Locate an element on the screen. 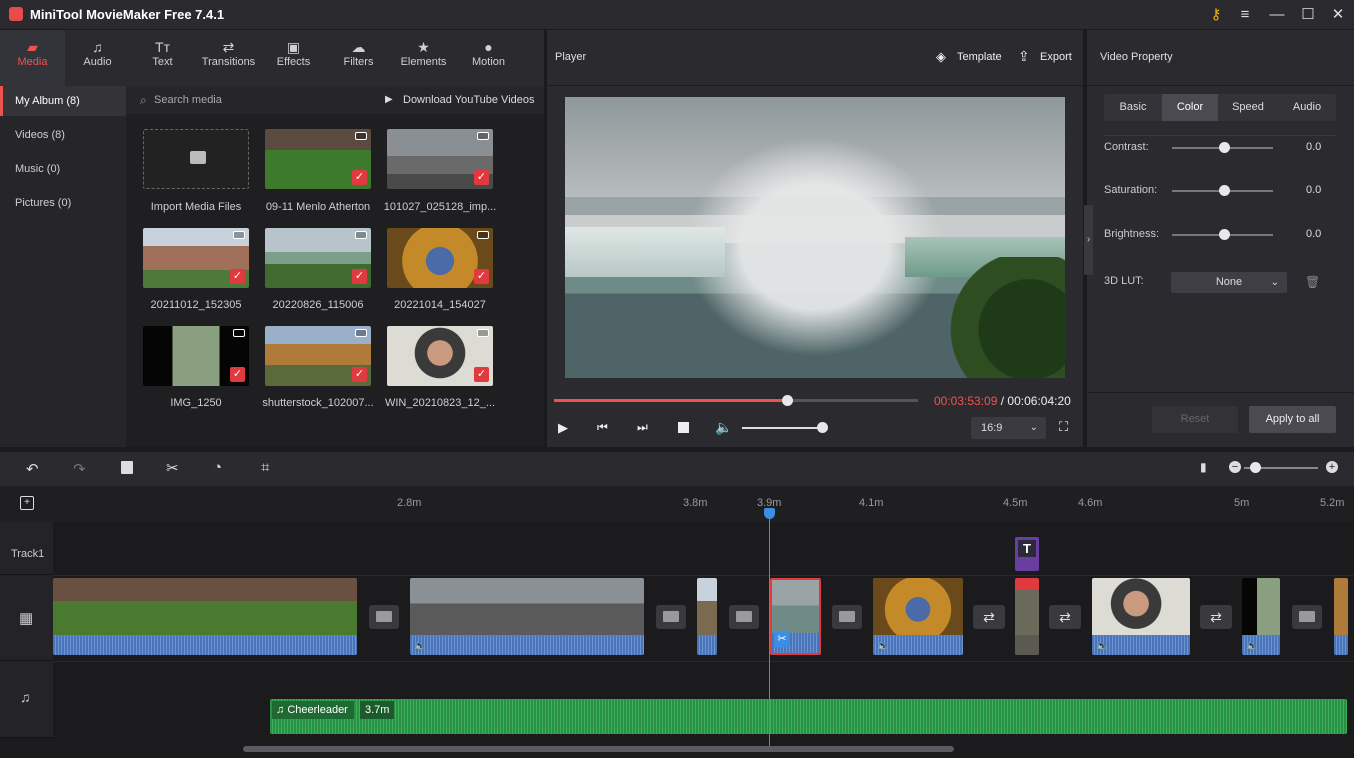 Image resolution: width=1354 pixels, height=758 pixels. tab-filters: ☁ Filters is located at coordinates (358, 58).